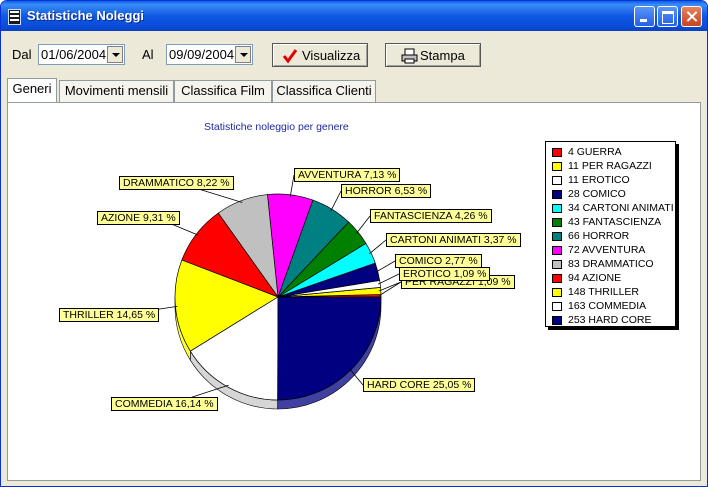 This screenshot has width=708, height=487. I want to click on legend-label: 34 CARTONI ANIMATI, so click(621, 208).